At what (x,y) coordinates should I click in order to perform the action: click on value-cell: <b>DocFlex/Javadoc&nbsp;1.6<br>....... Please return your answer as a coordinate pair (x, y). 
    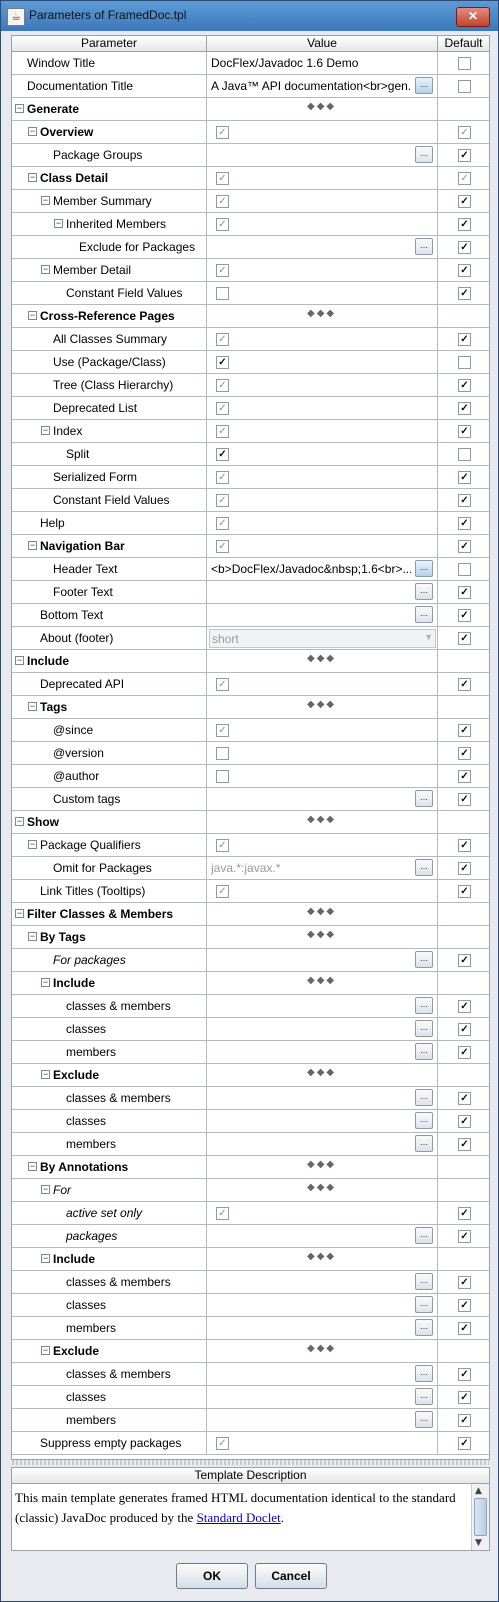
    Looking at the image, I should click on (322, 569).